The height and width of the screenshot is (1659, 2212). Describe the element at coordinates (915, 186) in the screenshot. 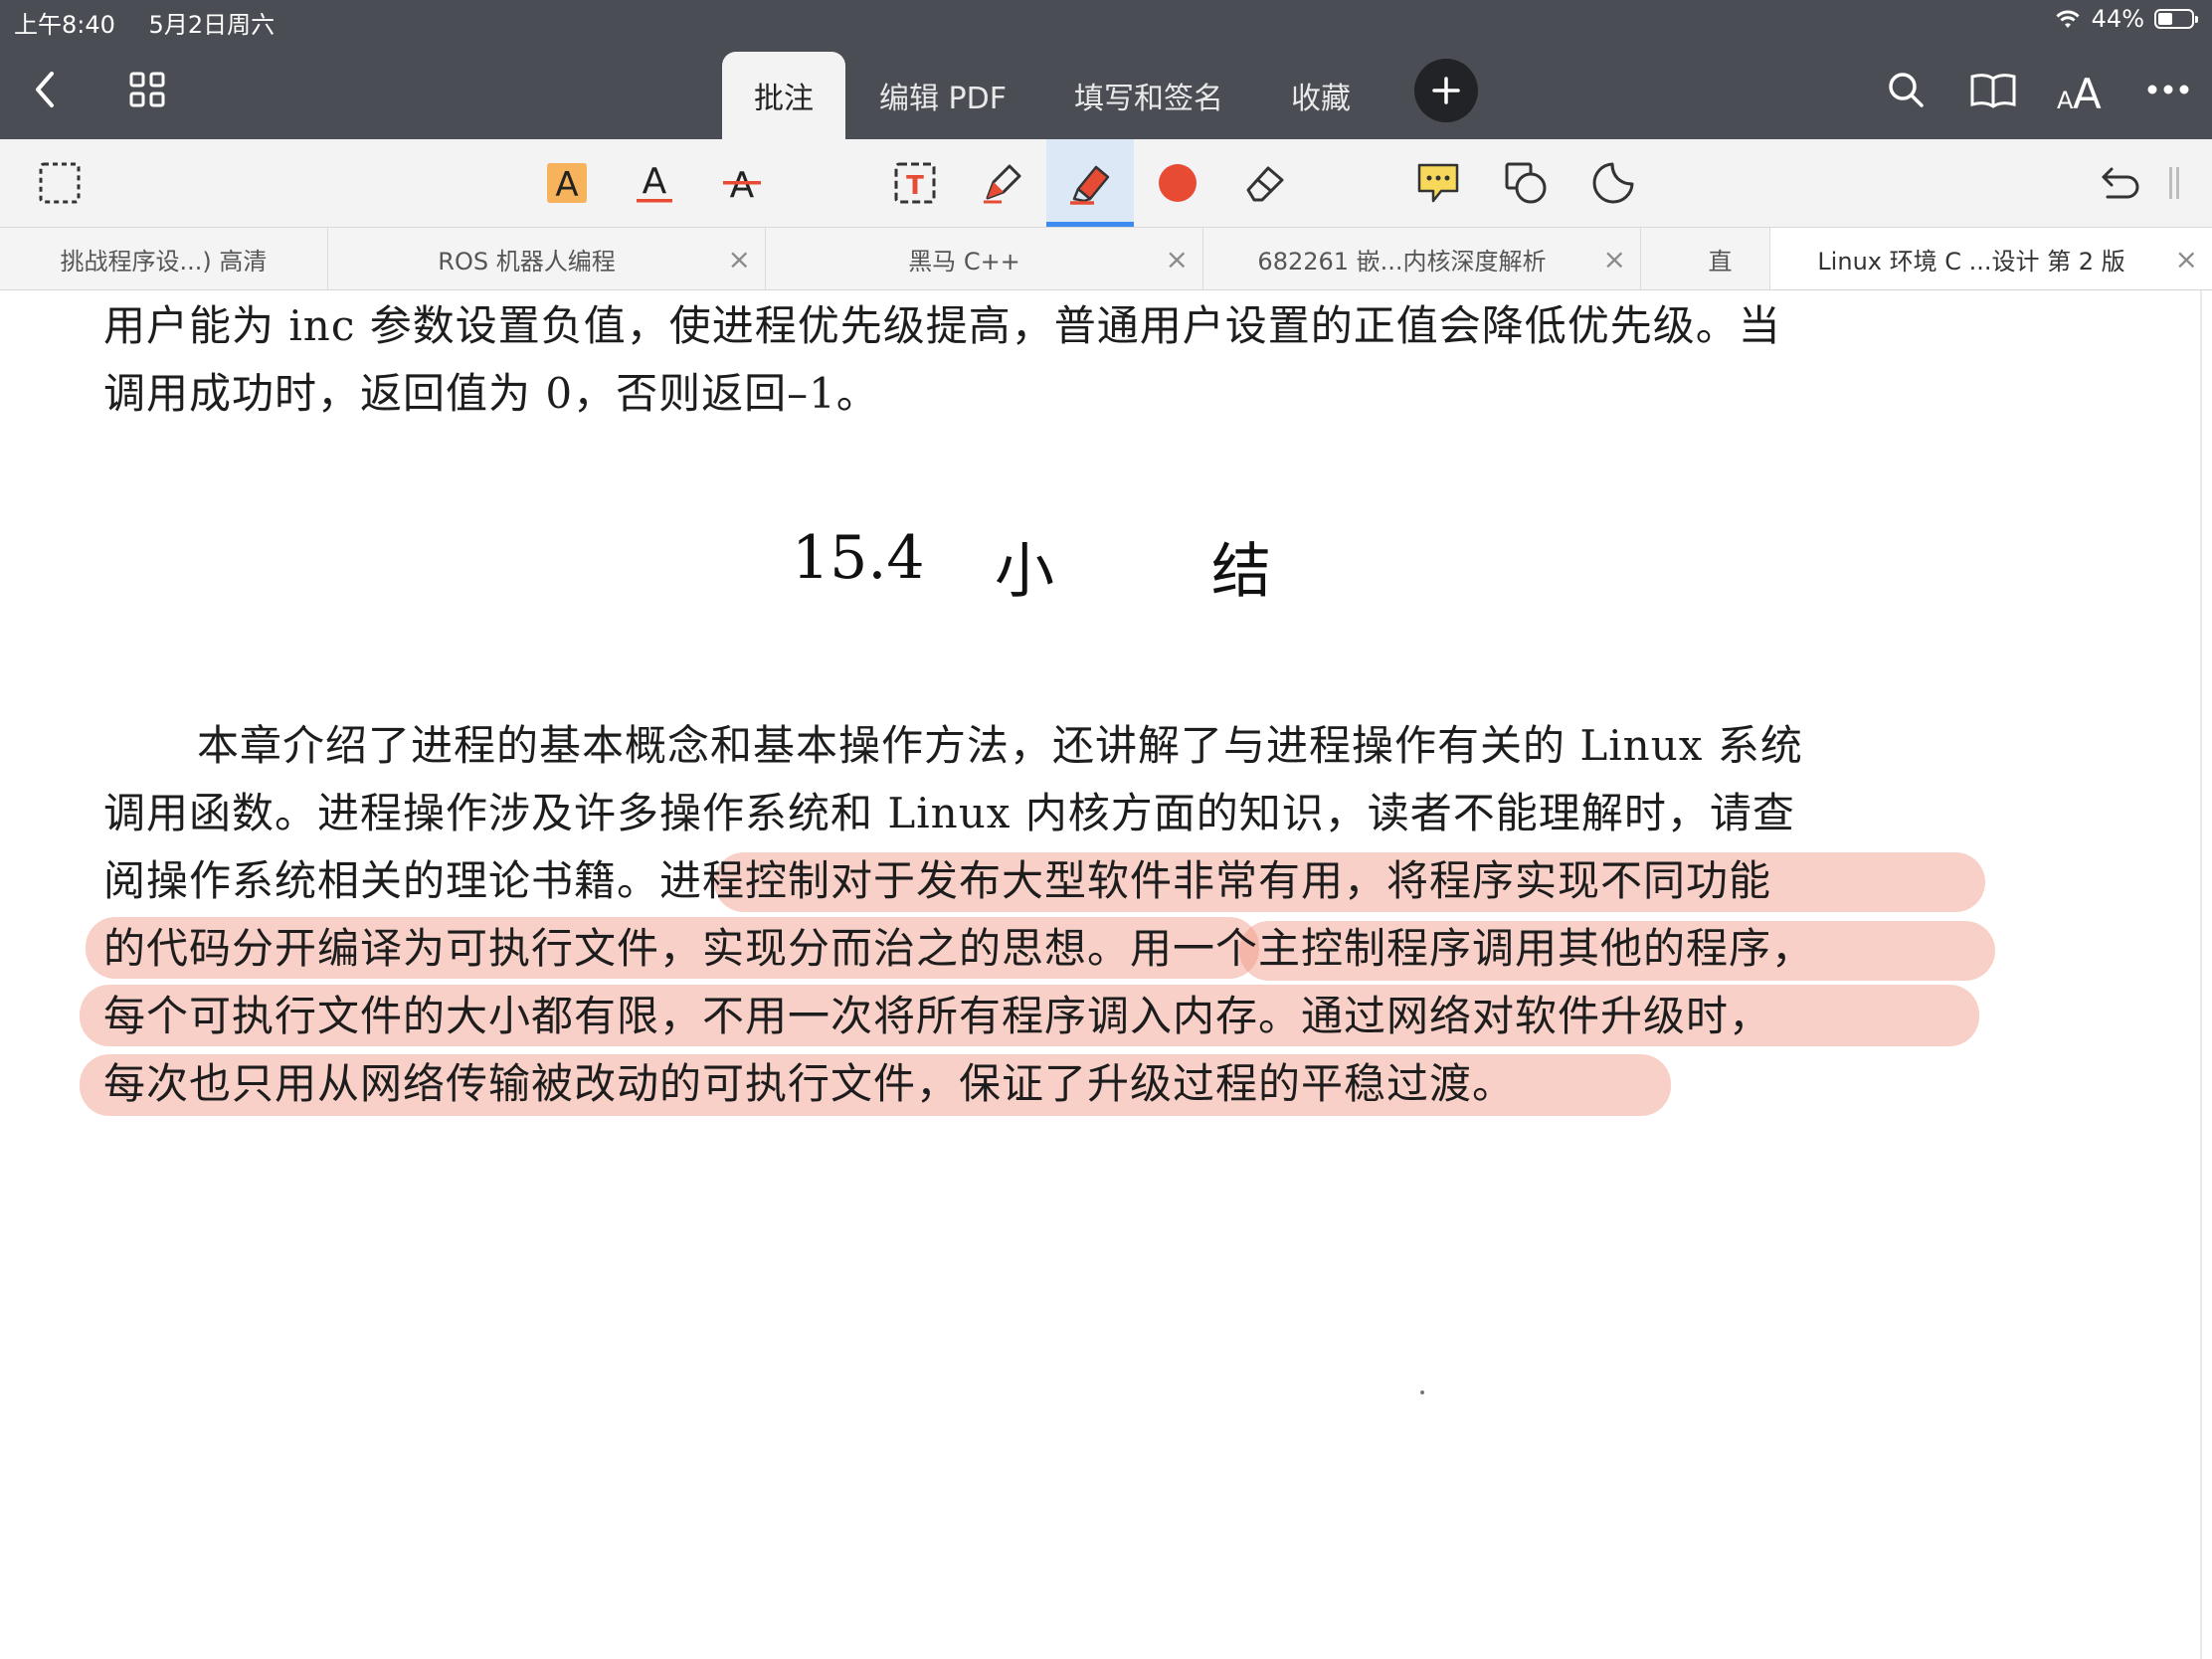

I see `svg-text: T` at that location.